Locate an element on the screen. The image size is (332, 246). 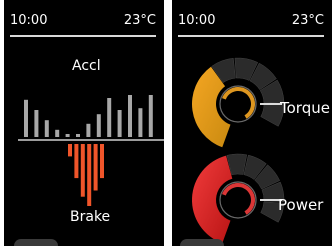
gauge-fill is located at coordinates (212, 199).